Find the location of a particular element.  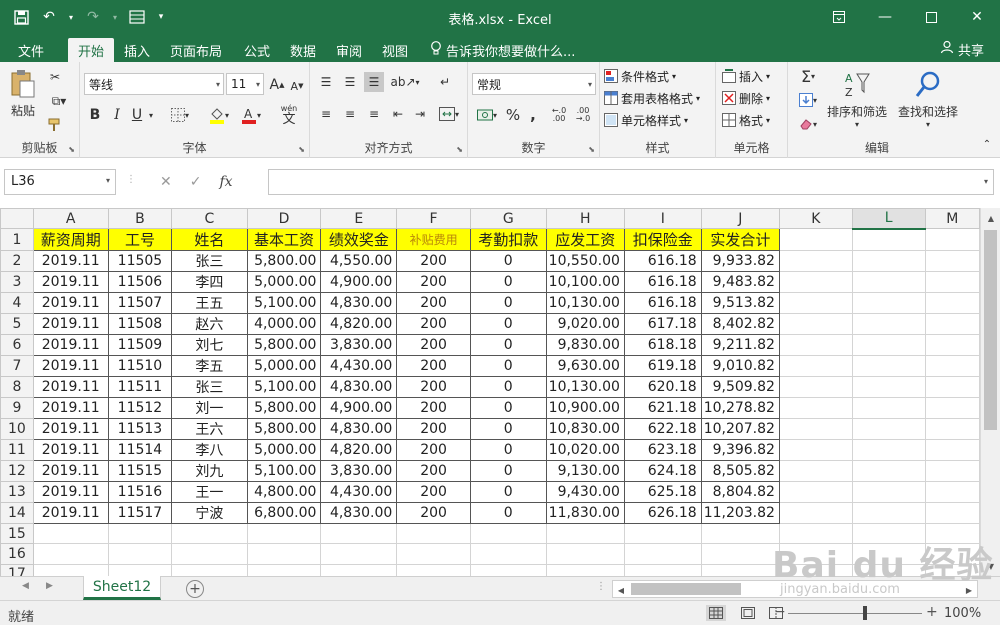

row-header: 10 is located at coordinates (17, 429).